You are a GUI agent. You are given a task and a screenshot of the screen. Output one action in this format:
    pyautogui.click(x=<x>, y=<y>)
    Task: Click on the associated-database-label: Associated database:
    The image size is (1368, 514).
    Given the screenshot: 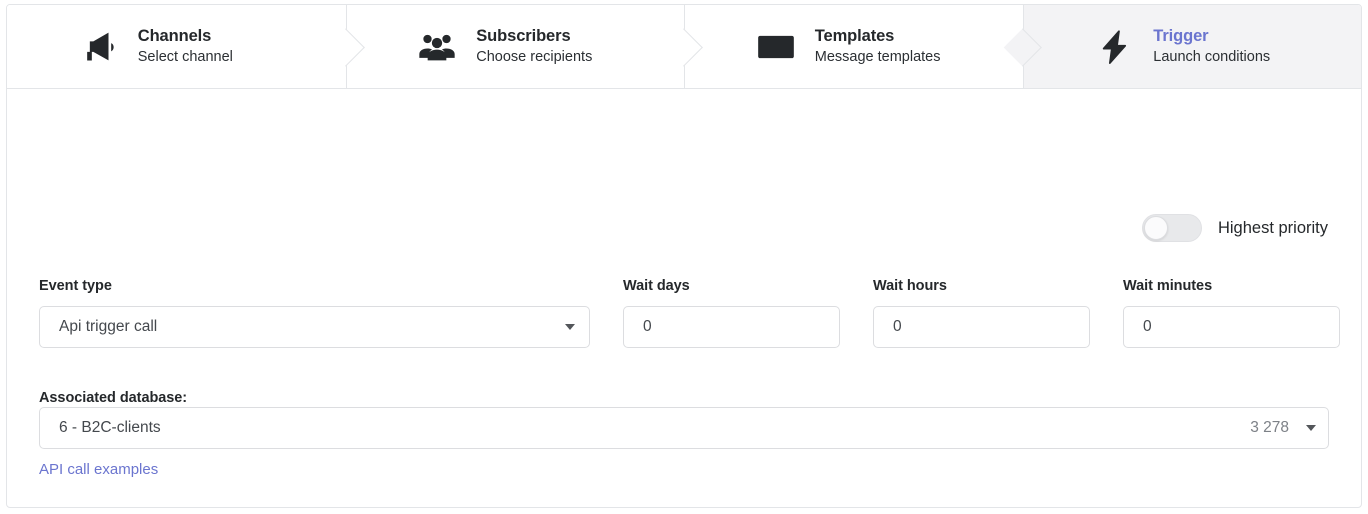 What is the action you would take?
    pyautogui.click(x=113, y=398)
    